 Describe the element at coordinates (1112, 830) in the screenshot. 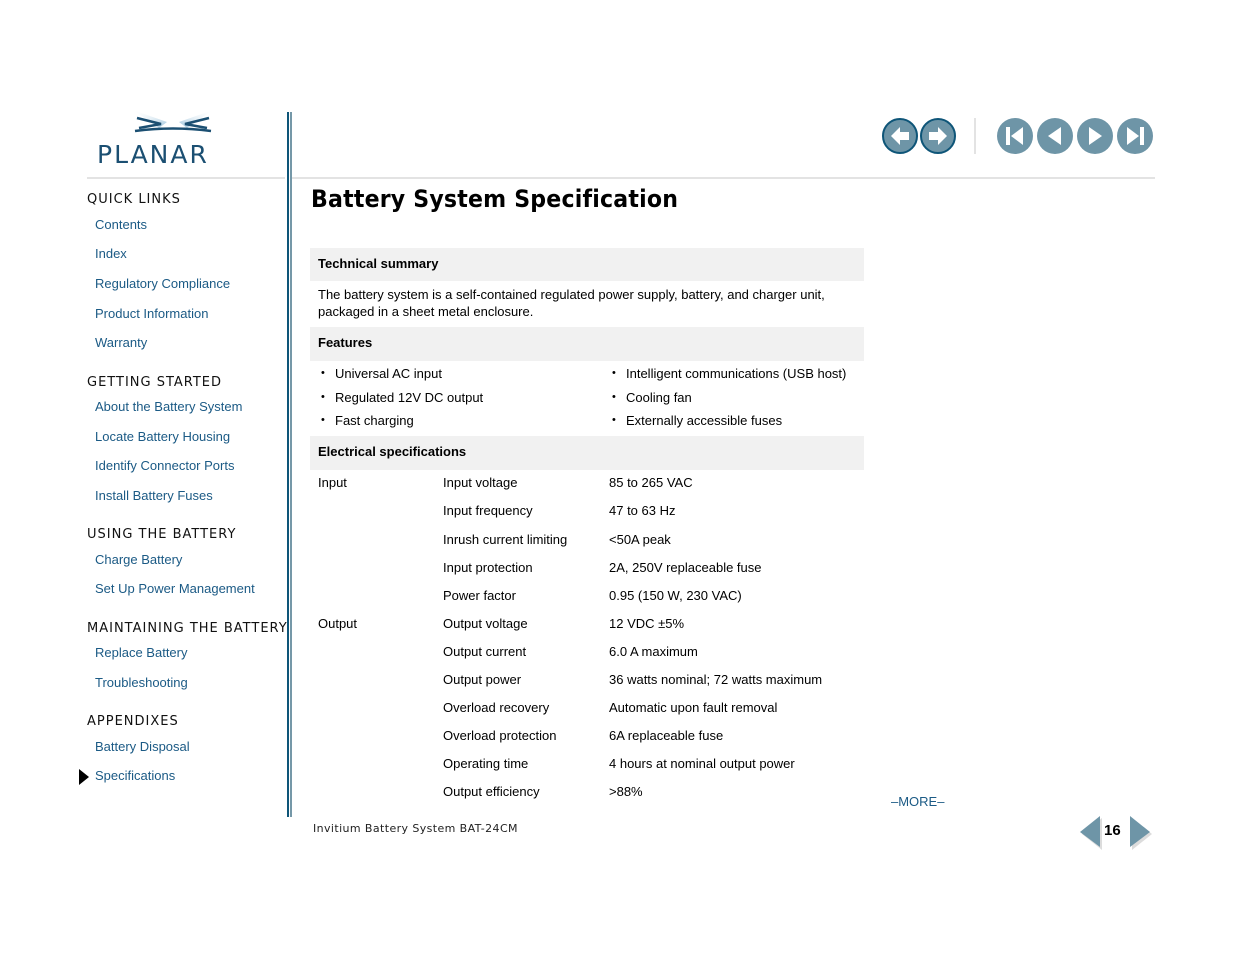

I see `page-number: 16` at that location.